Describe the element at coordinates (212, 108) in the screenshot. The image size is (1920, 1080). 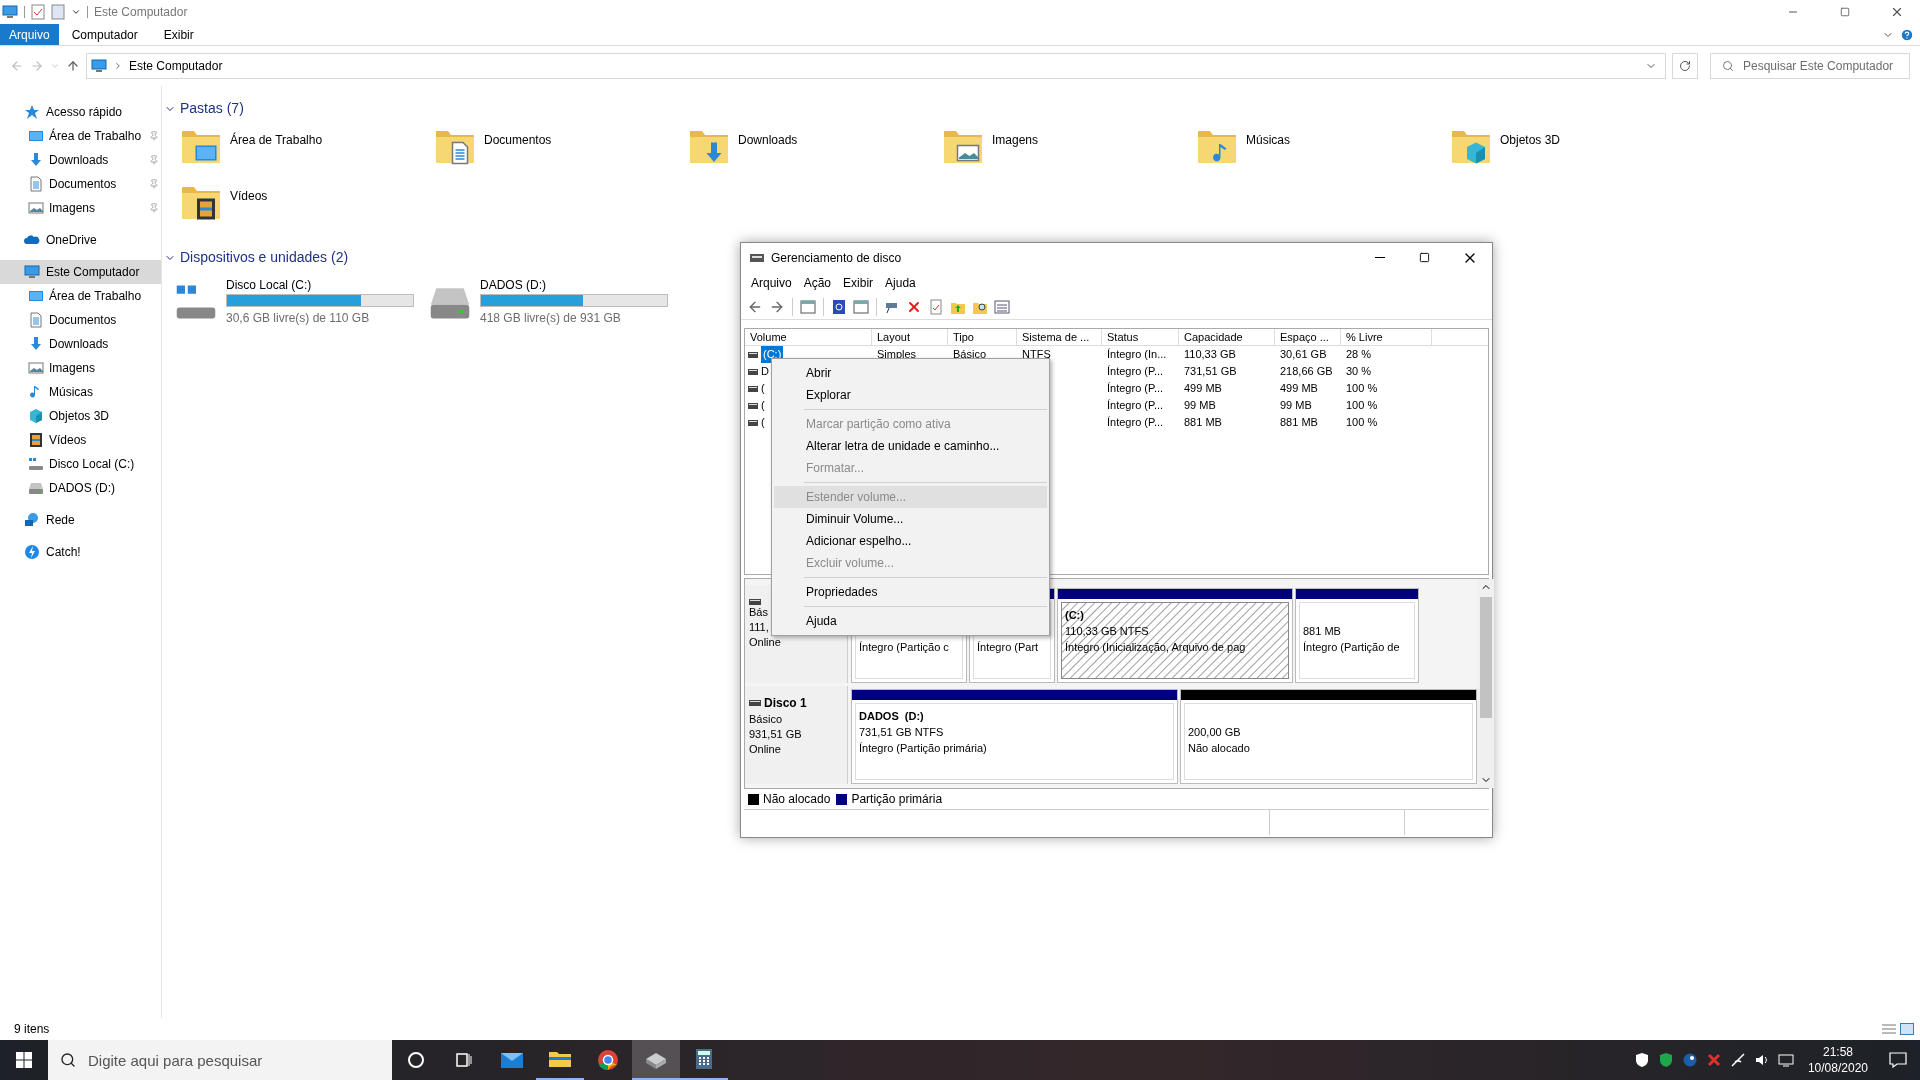
I see `section-title: Pastas (7)` at that location.